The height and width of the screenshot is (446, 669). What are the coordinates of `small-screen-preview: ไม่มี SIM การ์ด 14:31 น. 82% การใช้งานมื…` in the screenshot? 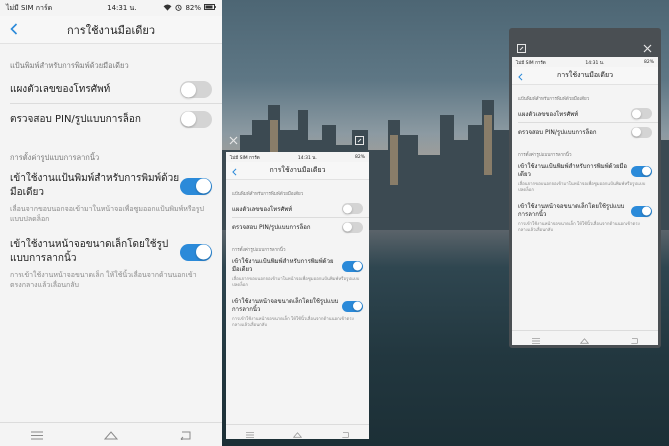 It's located at (297, 295).